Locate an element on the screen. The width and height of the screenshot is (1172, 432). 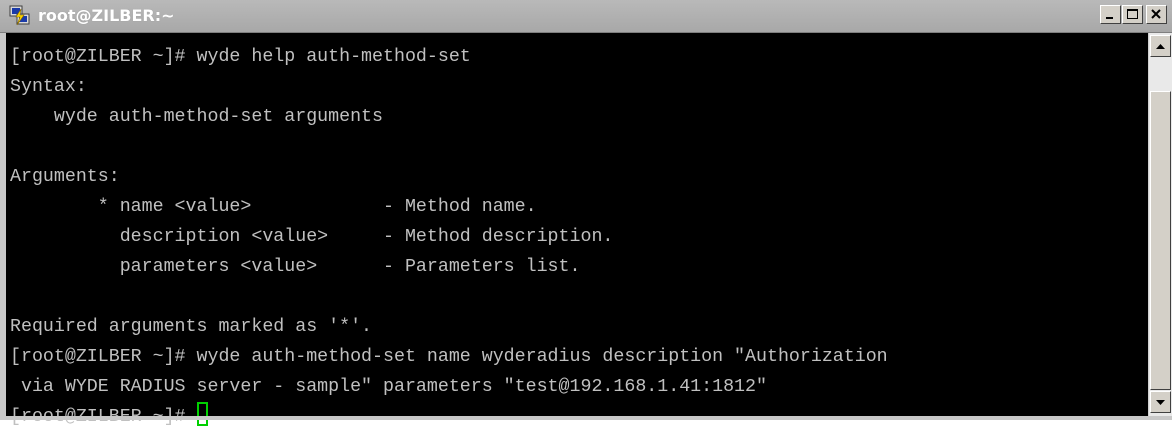
scrollbar-thumb is located at coordinates (1160, 240).